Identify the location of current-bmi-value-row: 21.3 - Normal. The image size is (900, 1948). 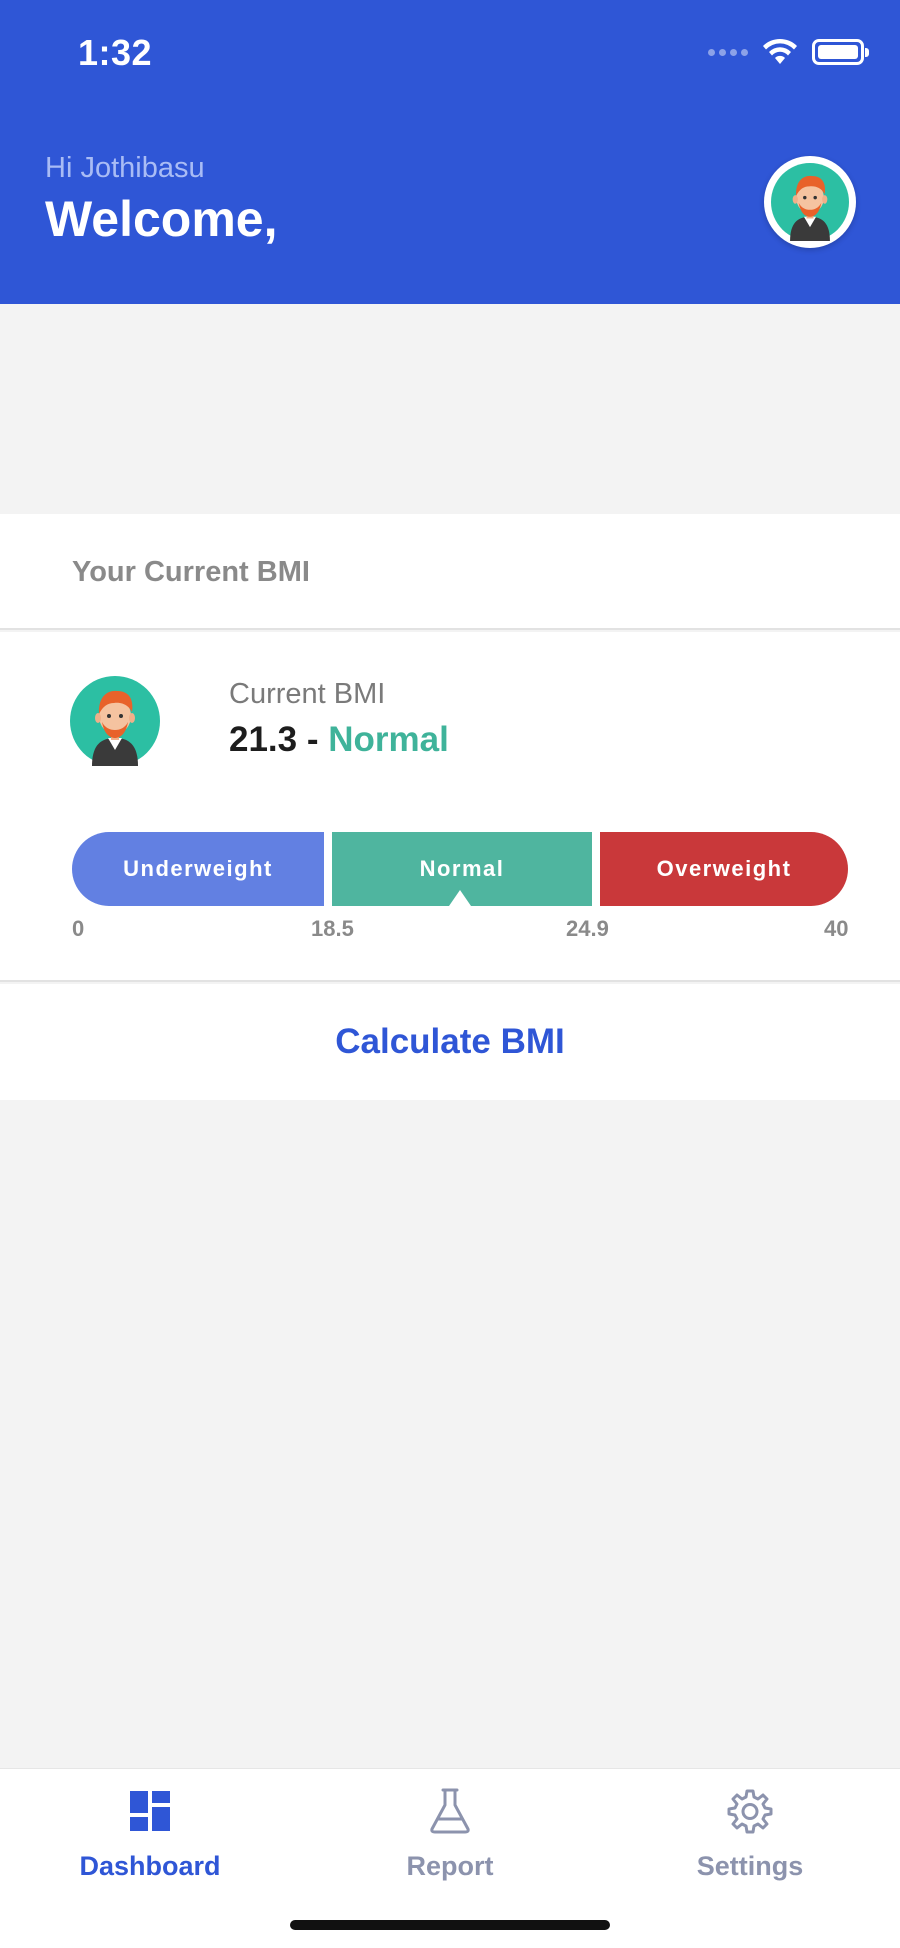
(339, 740).